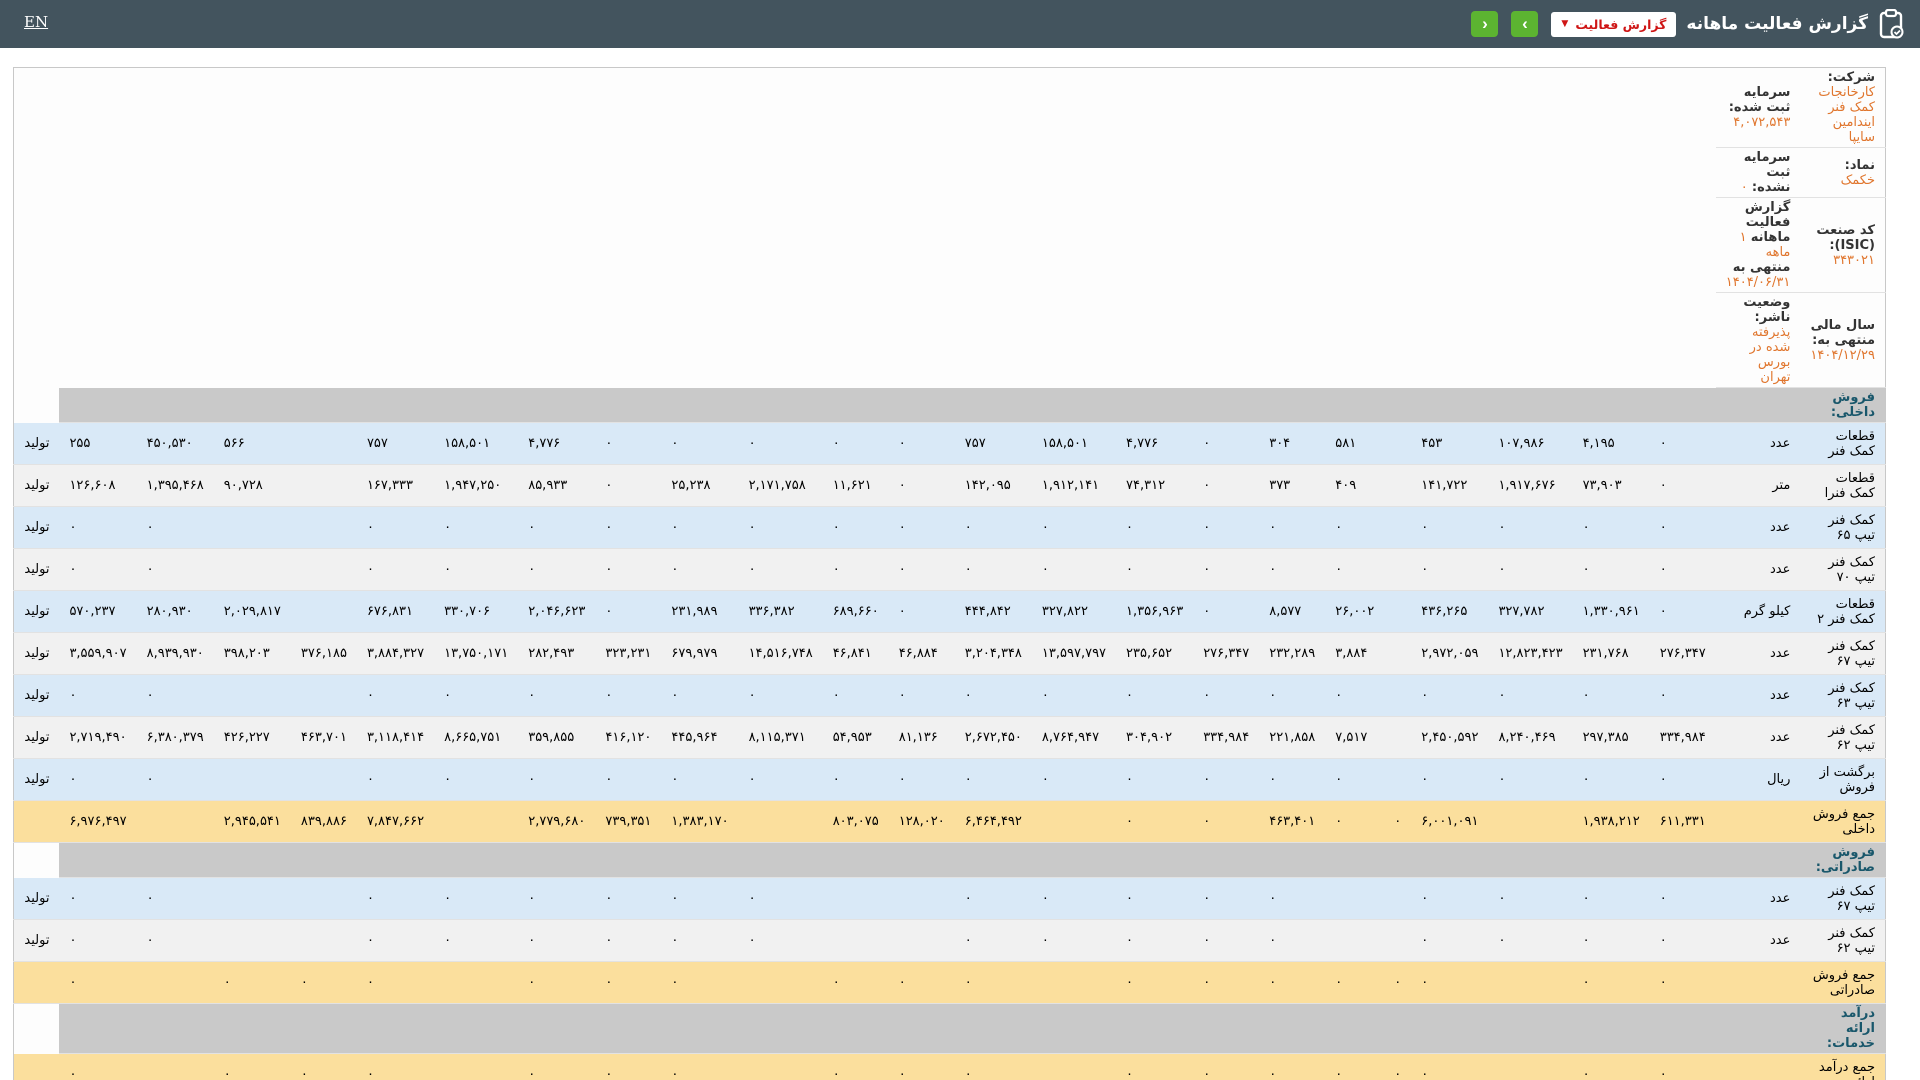 This screenshot has height=1080, width=1920. Describe the element at coordinates (395, 653) in the screenshot. I see `value-cell: ۳,۸۸۴,۳۲۷` at that location.